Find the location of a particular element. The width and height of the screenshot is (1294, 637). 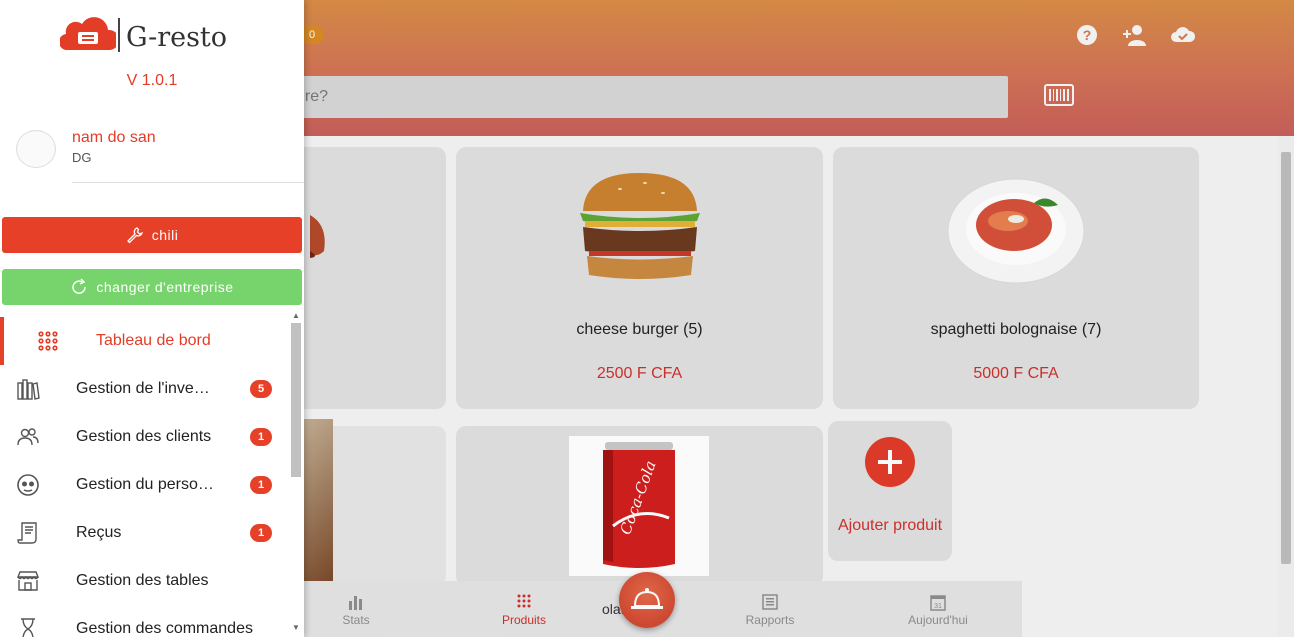

refresh-icon is located at coordinates (79, 286).